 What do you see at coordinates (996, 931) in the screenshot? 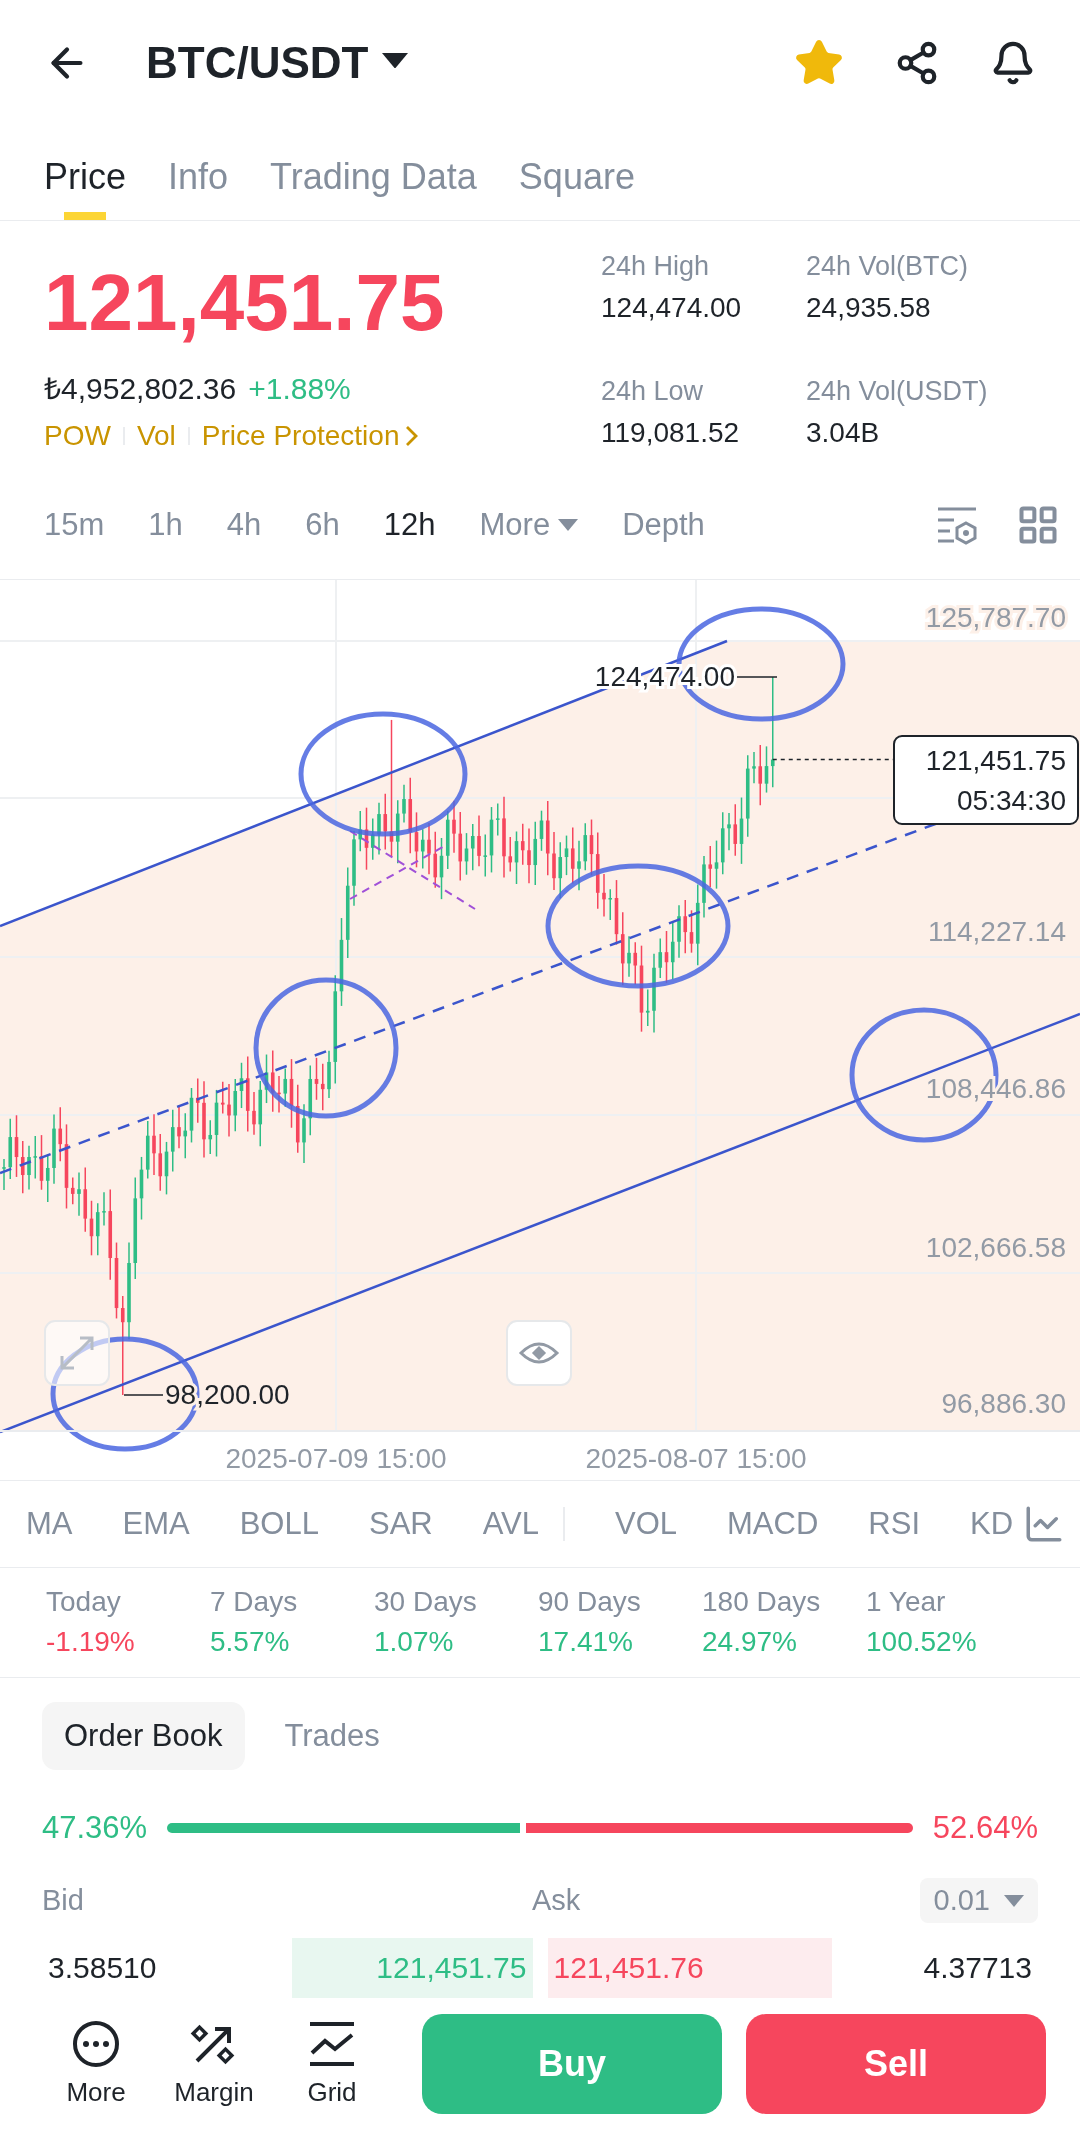
I see `price-axis-label: 114,227.14` at bounding box center [996, 931].